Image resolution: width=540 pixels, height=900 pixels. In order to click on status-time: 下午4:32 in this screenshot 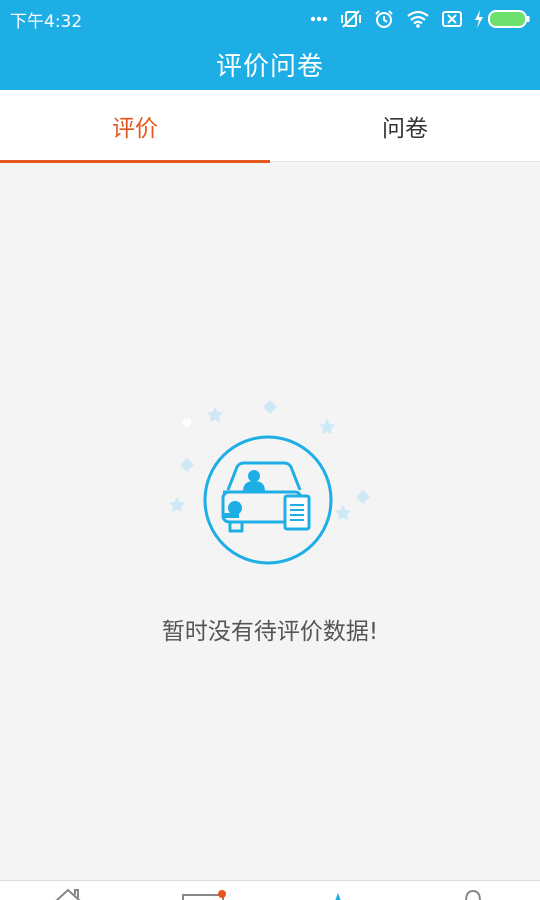, I will do `click(46, 21)`.